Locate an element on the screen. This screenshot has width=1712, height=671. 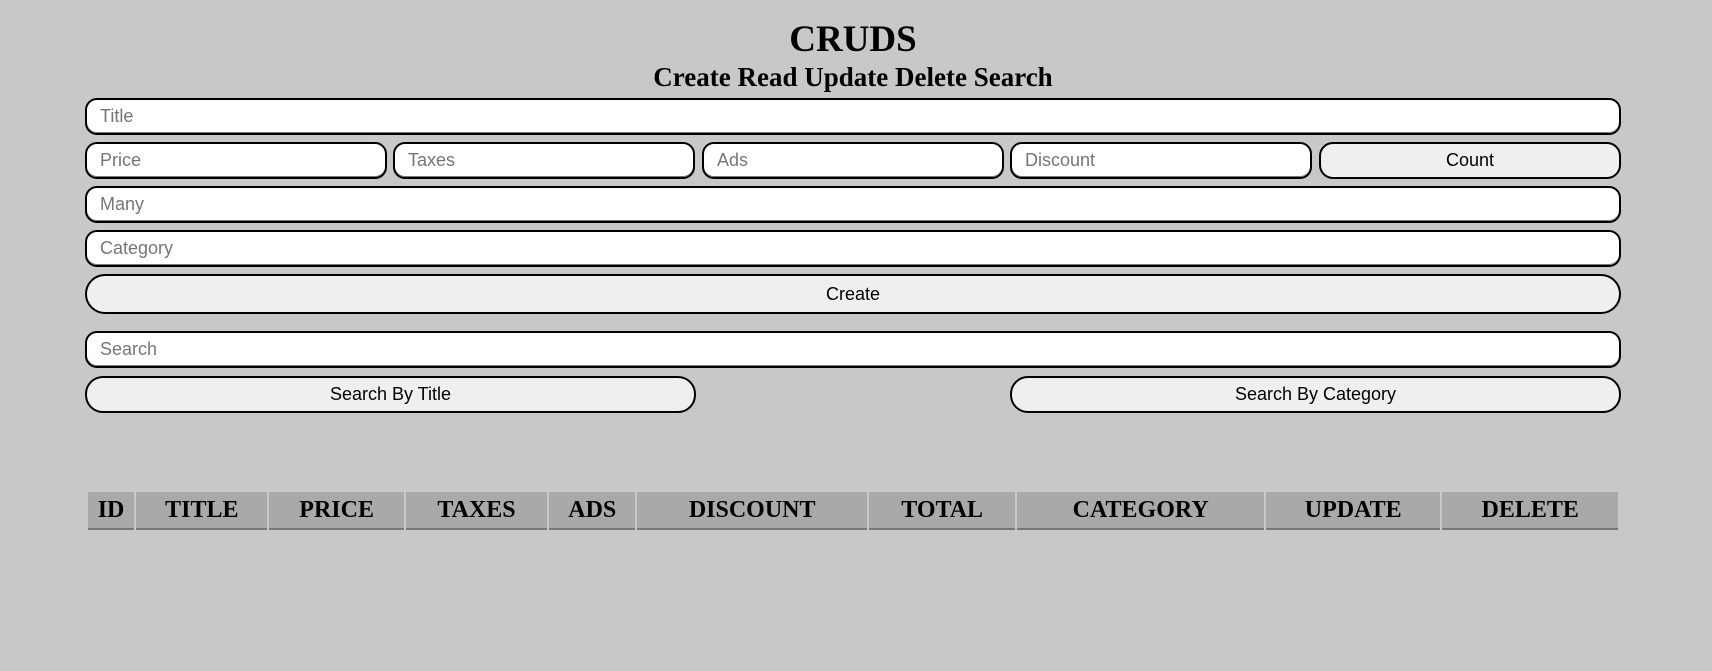
discount-input is located at coordinates (1161, 160).